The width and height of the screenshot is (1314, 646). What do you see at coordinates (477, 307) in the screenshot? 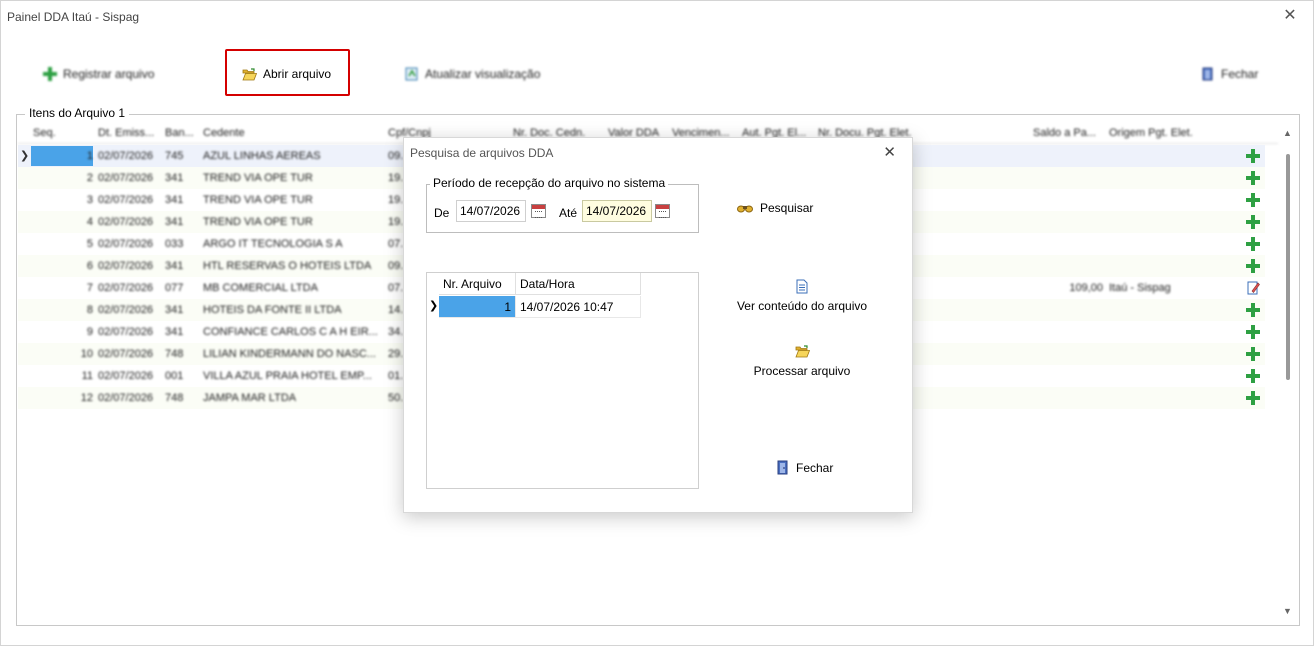
I see `files-cell-nr: 1` at bounding box center [477, 307].